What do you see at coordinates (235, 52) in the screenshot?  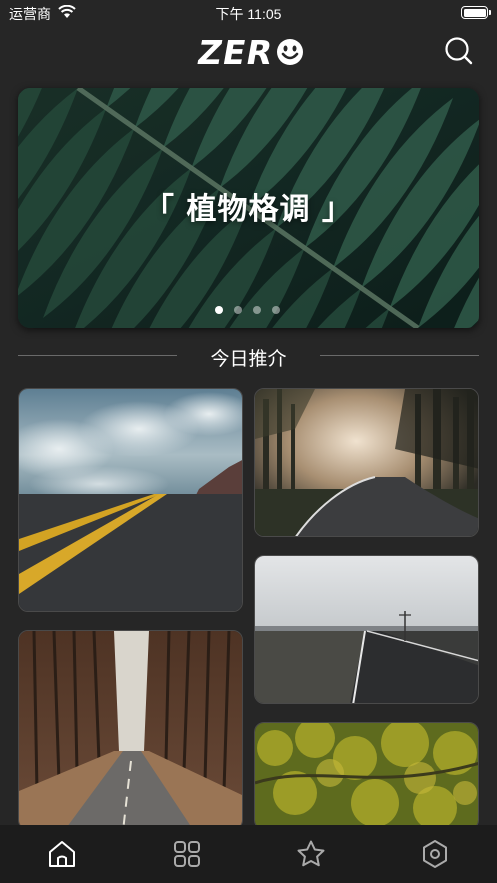 I see `logo-text: ZER` at bounding box center [235, 52].